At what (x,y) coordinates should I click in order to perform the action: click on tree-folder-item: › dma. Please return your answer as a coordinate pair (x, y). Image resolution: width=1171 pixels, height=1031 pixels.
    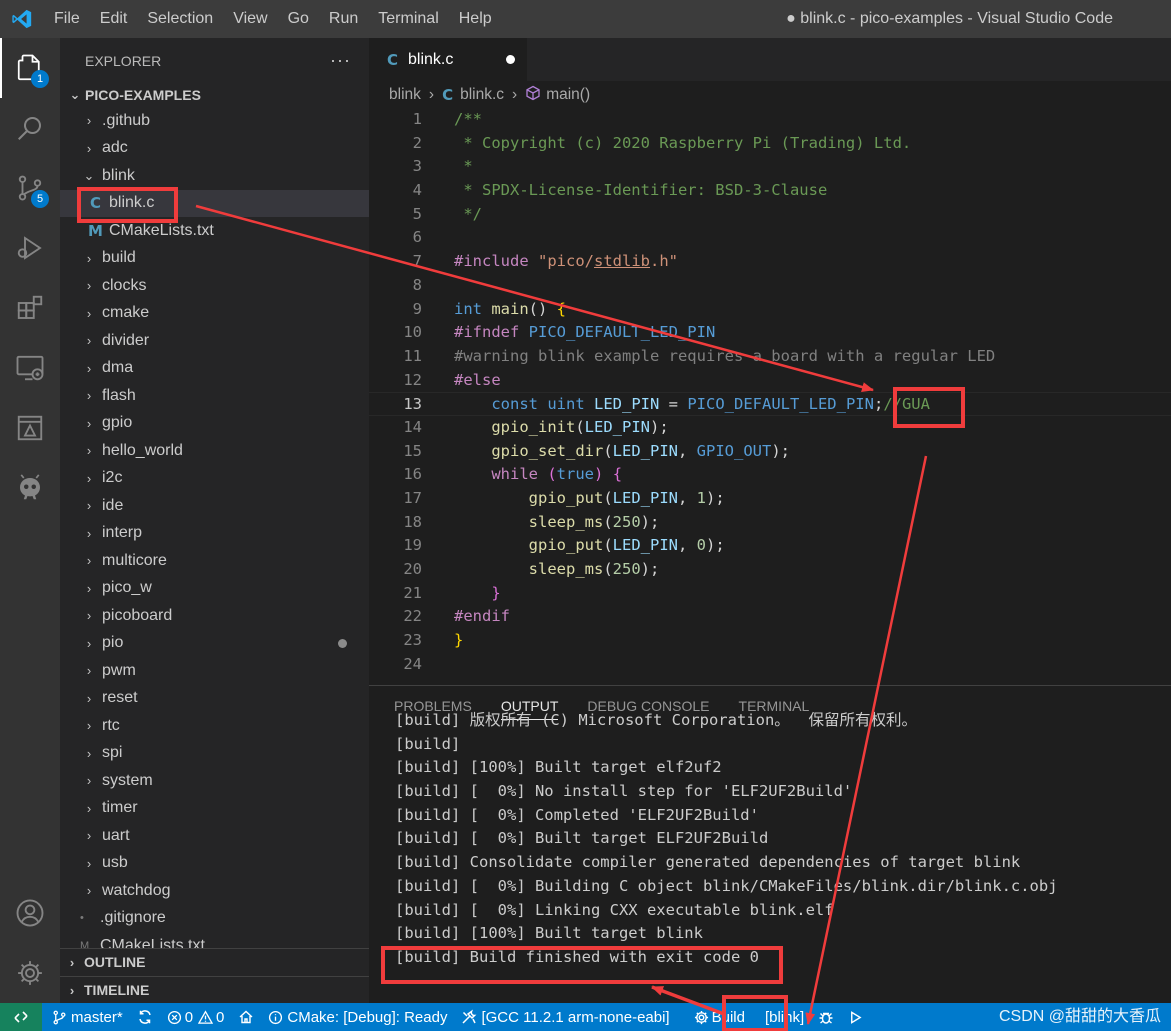
    Looking at the image, I should click on (214, 369).